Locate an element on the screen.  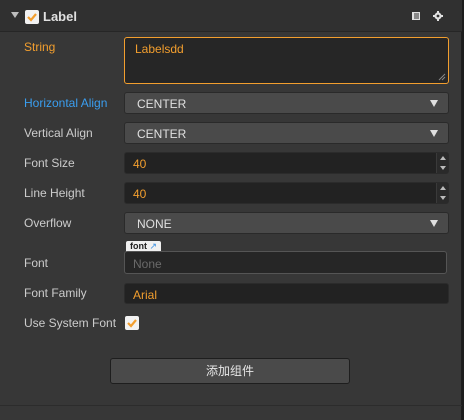
component-title: Label is located at coordinates (60, 16).